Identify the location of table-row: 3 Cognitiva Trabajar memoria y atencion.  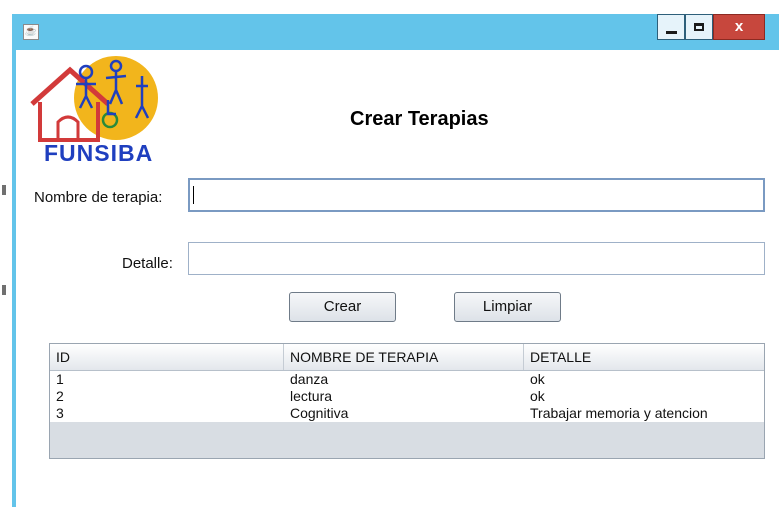
(407, 413).